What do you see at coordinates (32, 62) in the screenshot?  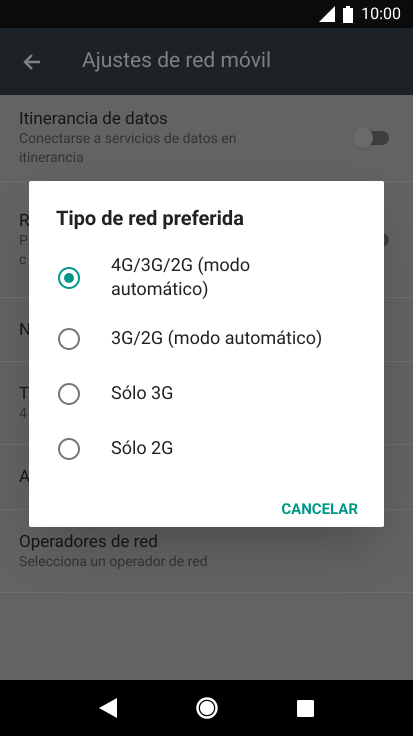 I see `back-arrow-icon` at bounding box center [32, 62].